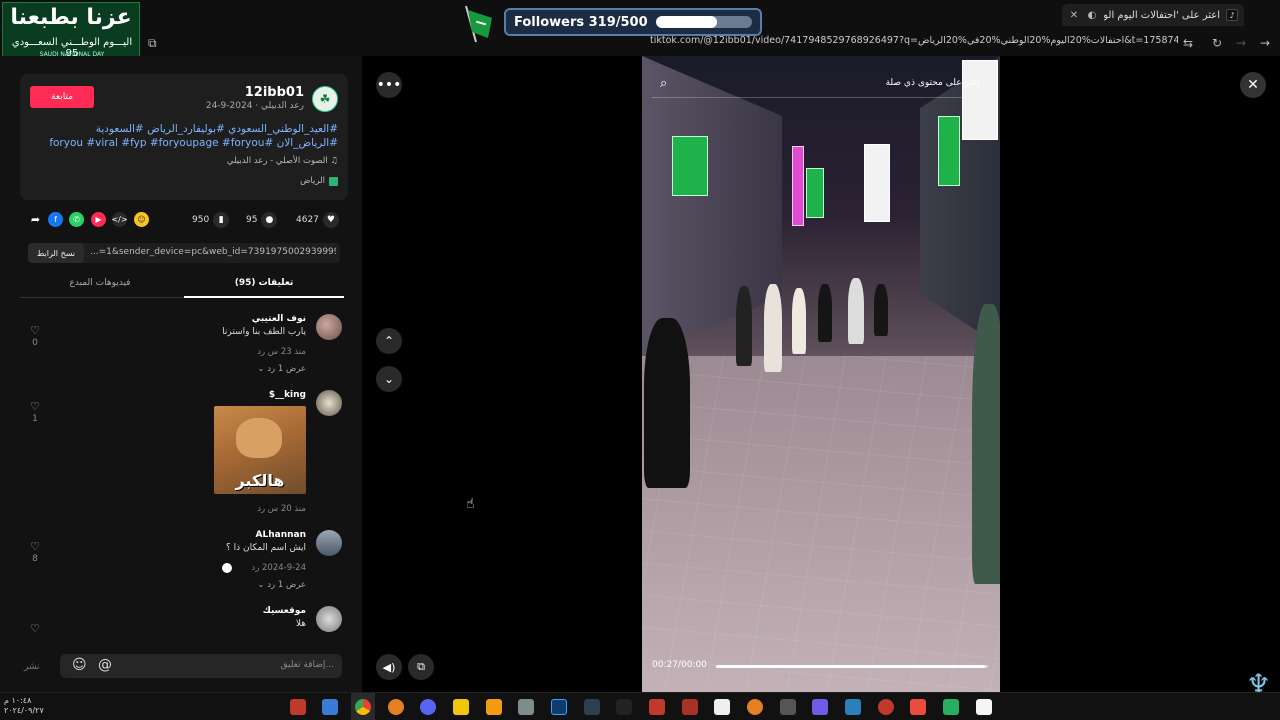 This screenshot has height=720, width=1280. Describe the element at coordinates (274, 92) in the screenshot. I see `creator-username: 12ibb01` at that location.